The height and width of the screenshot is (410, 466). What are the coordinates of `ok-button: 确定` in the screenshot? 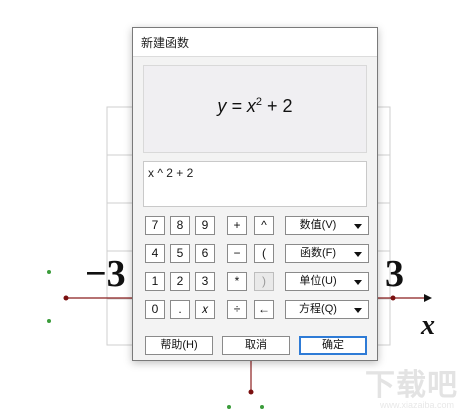 It's located at (333, 345).